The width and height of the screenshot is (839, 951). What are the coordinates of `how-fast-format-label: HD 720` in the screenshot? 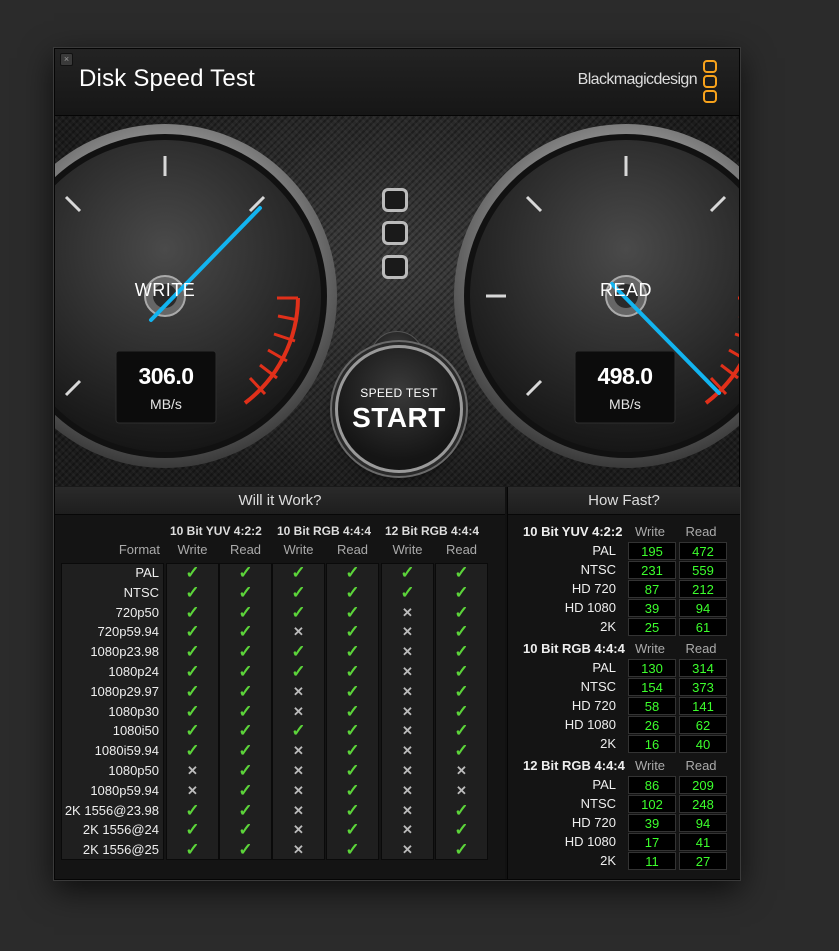 It's located at (593, 588).